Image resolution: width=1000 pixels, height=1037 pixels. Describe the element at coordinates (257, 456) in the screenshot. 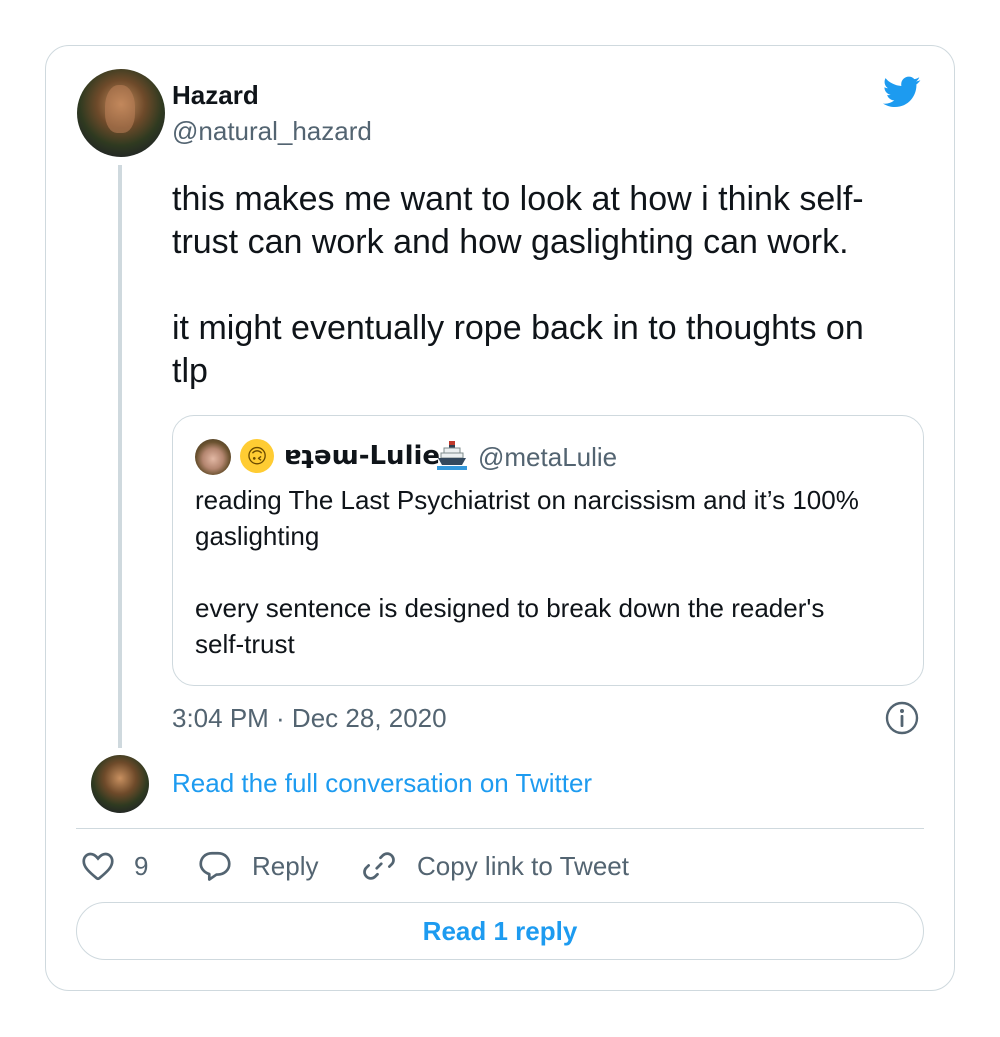

I see `upside-down-face-emoji: 🙃` at that location.